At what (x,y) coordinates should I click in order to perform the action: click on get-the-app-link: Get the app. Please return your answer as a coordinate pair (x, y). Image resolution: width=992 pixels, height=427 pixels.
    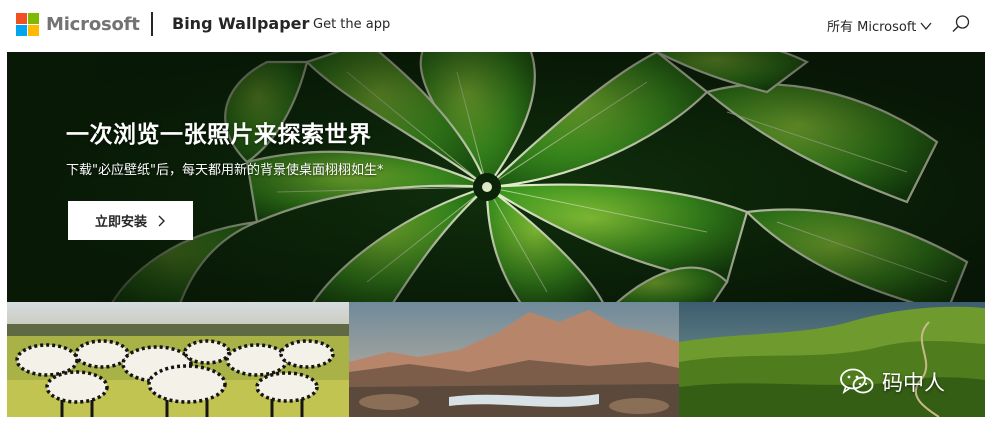
    Looking at the image, I should click on (351, 24).